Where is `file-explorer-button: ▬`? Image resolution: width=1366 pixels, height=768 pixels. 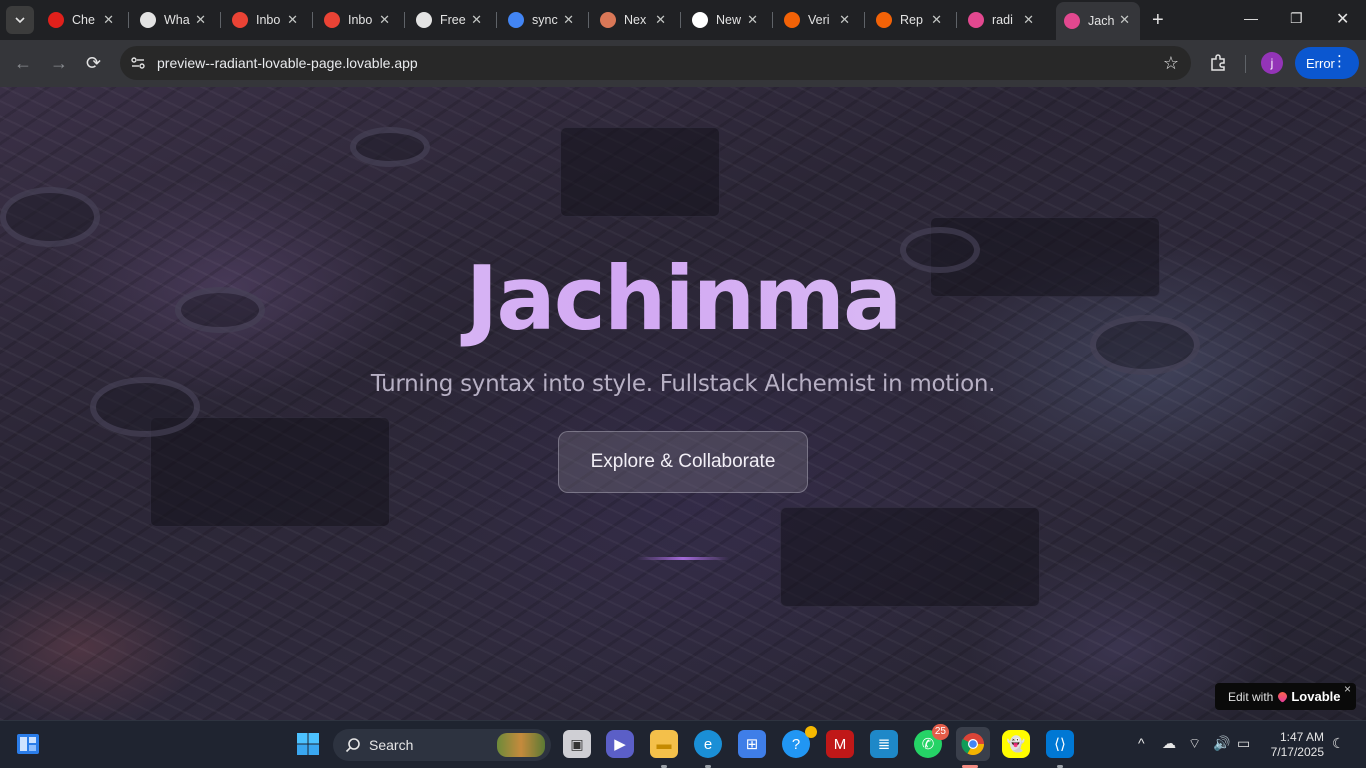
file-explorer-button: ▬ is located at coordinates (664, 744).